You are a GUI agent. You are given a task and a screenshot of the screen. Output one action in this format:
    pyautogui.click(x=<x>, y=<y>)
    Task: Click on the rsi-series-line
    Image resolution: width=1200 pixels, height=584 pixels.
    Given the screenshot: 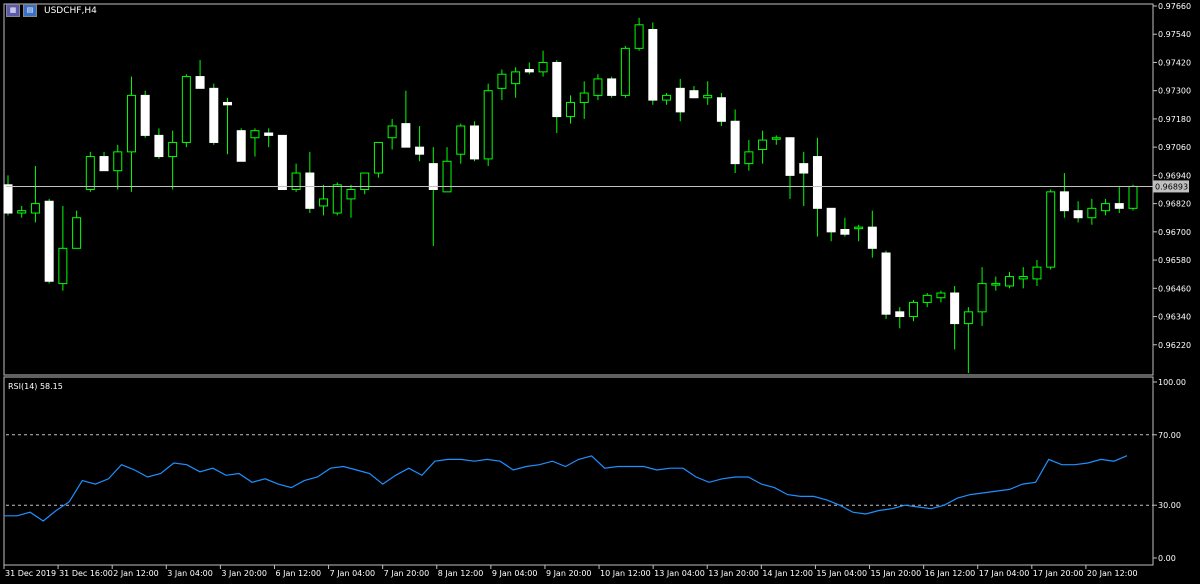 What is the action you would take?
    pyautogui.click(x=566, y=488)
    